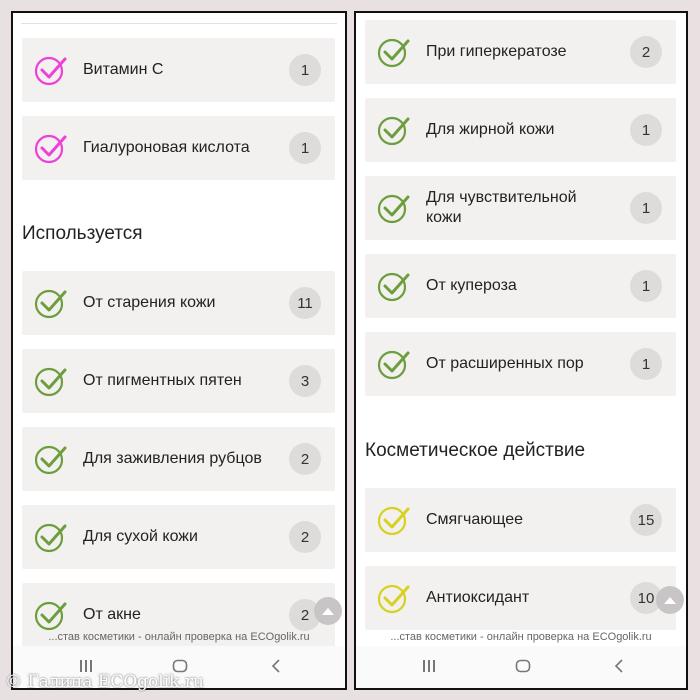 The image size is (700, 700). What do you see at coordinates (305, 381) in the screenshot?
I see `item-count: 3` at bounding box center [305, 381].